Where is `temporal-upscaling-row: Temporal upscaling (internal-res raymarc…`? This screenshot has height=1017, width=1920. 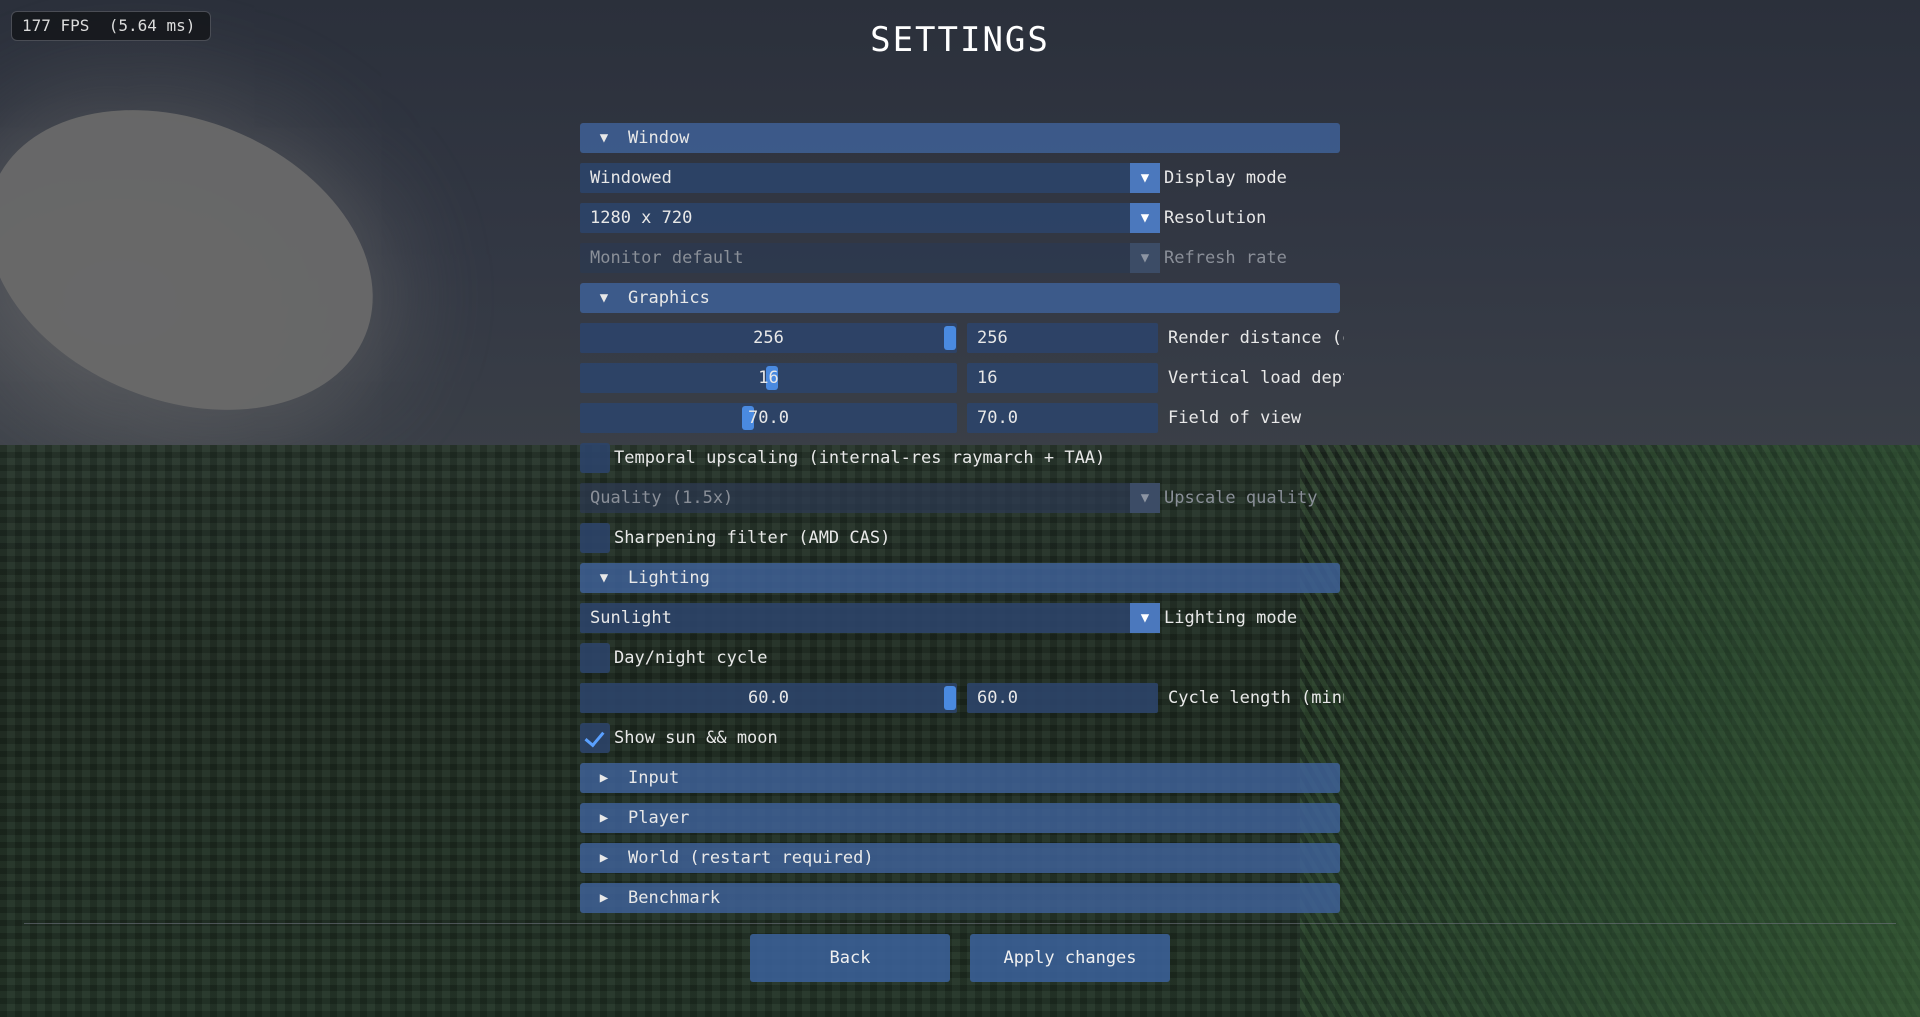
temporal-upscaling-row: Temporal upscaling (internal-res raymarc… is located at coordinates (960, 458).